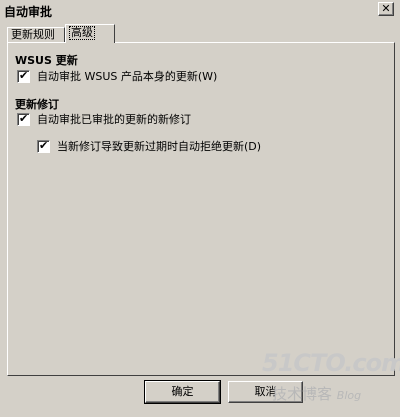 Image resolution: width=400 pixels, height=417 pixels. What do you see at coordinates (46, 60) in the screenshot?
I see `section-title-wsus: WSUS 更新` at bounding box center [46, 60].